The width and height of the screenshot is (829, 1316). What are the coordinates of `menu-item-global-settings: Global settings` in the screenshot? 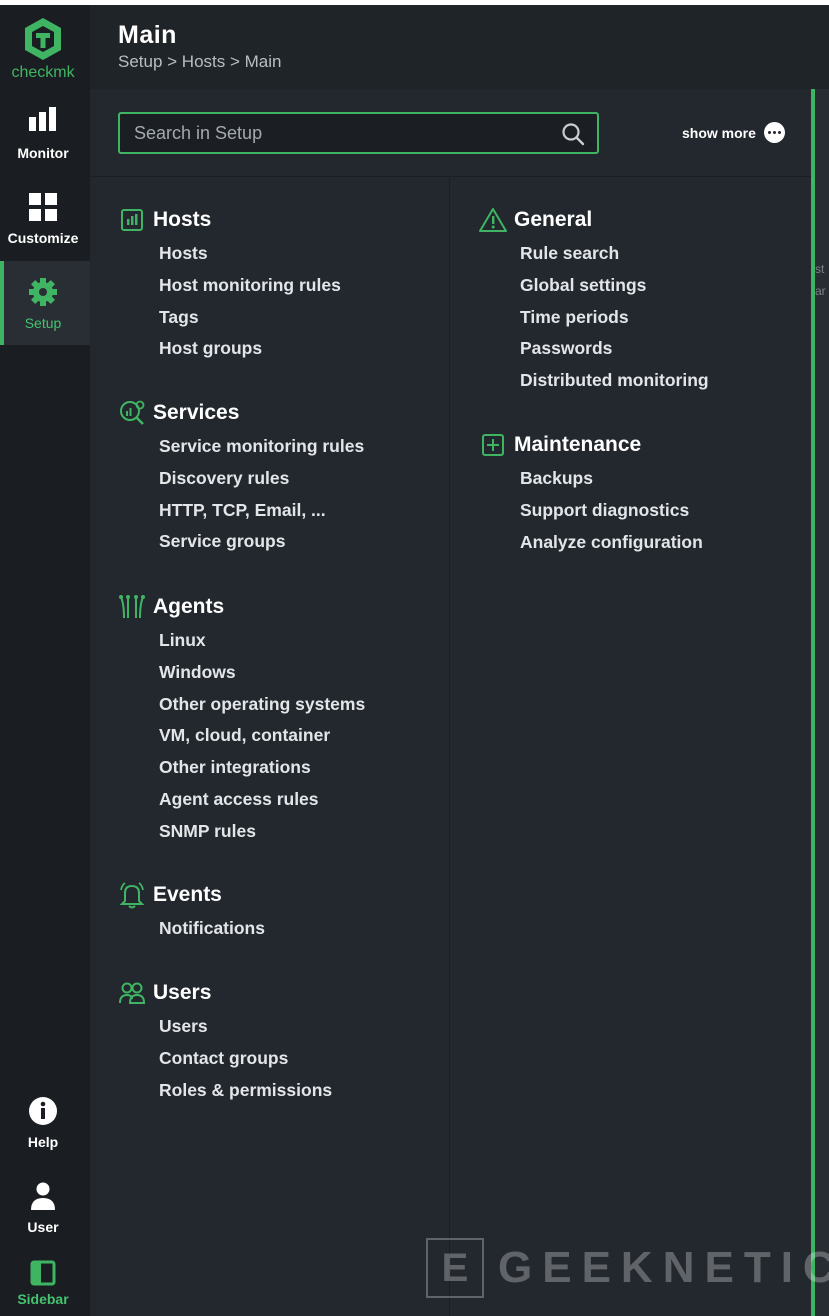 It's located at (594, 289).